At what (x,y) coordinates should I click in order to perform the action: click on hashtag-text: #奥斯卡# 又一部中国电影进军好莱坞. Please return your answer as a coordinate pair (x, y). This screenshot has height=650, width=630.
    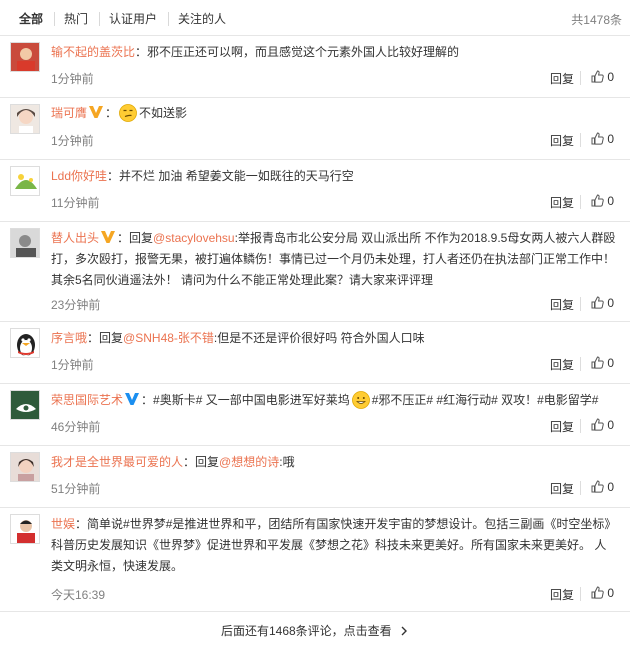
    Looking at the image, I should click on (251, 400).